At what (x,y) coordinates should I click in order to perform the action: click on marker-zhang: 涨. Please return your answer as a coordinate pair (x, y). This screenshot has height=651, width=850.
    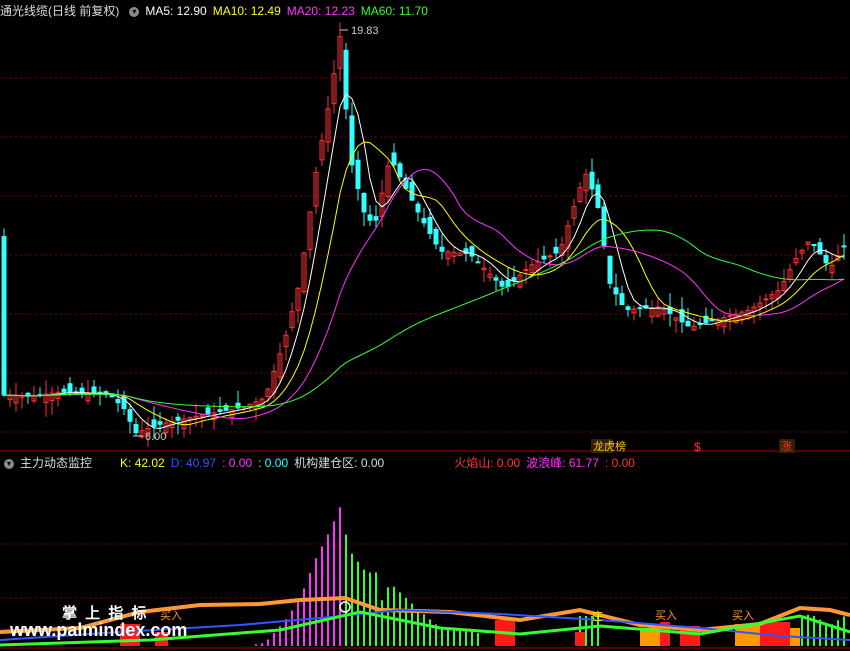
    Looking at the image, I should click on (786, 446).